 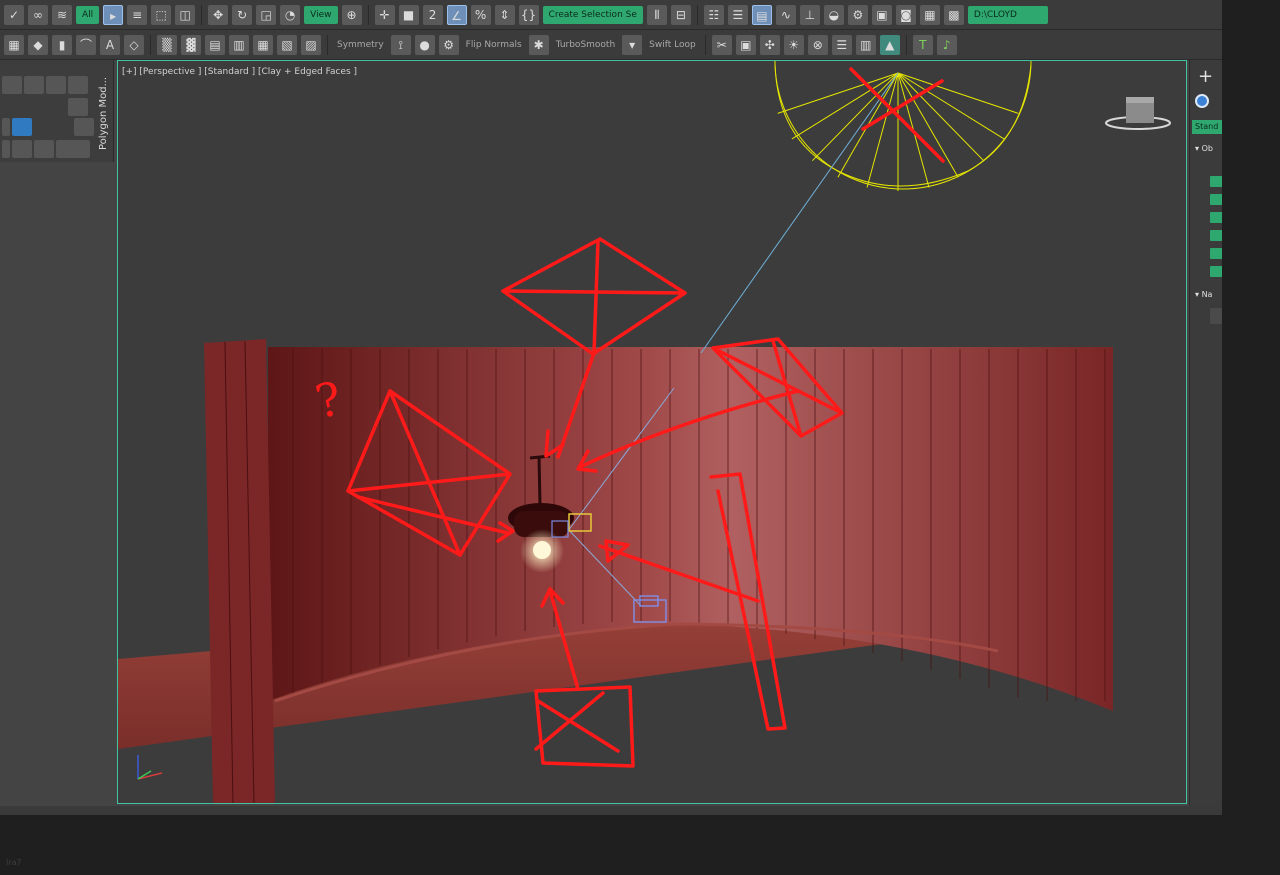 I want to click on placement-icon: ◔, so click(x=290, y=14).